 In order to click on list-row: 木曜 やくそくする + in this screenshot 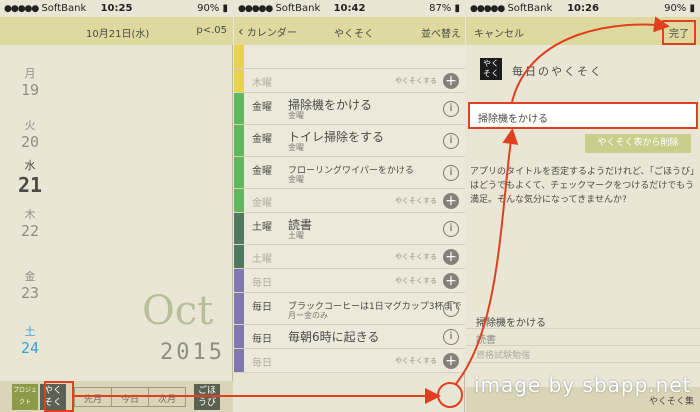, I will do `click(349, 81)`.